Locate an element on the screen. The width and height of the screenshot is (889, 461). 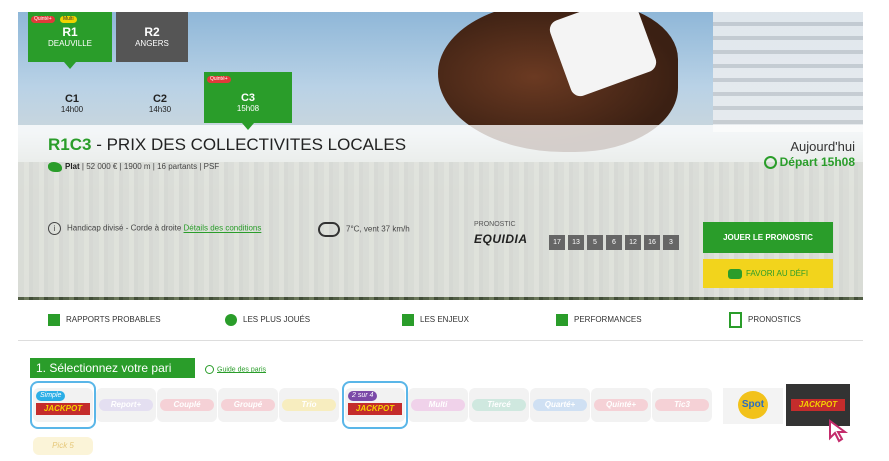
condition-text: Handicap divisé - Corde à droite is located at coordinates (124, 228).